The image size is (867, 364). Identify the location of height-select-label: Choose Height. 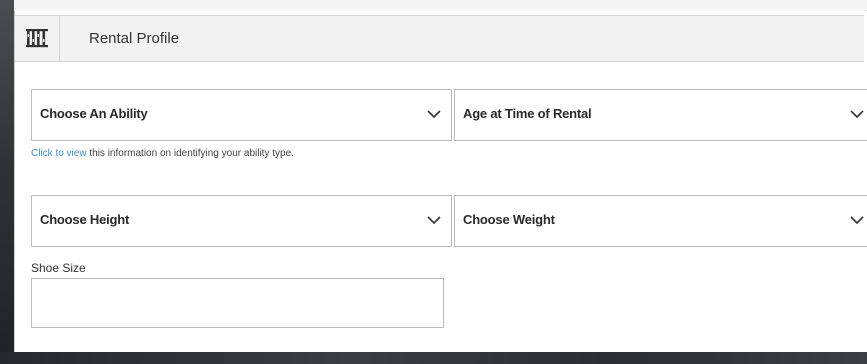
(85, 219).